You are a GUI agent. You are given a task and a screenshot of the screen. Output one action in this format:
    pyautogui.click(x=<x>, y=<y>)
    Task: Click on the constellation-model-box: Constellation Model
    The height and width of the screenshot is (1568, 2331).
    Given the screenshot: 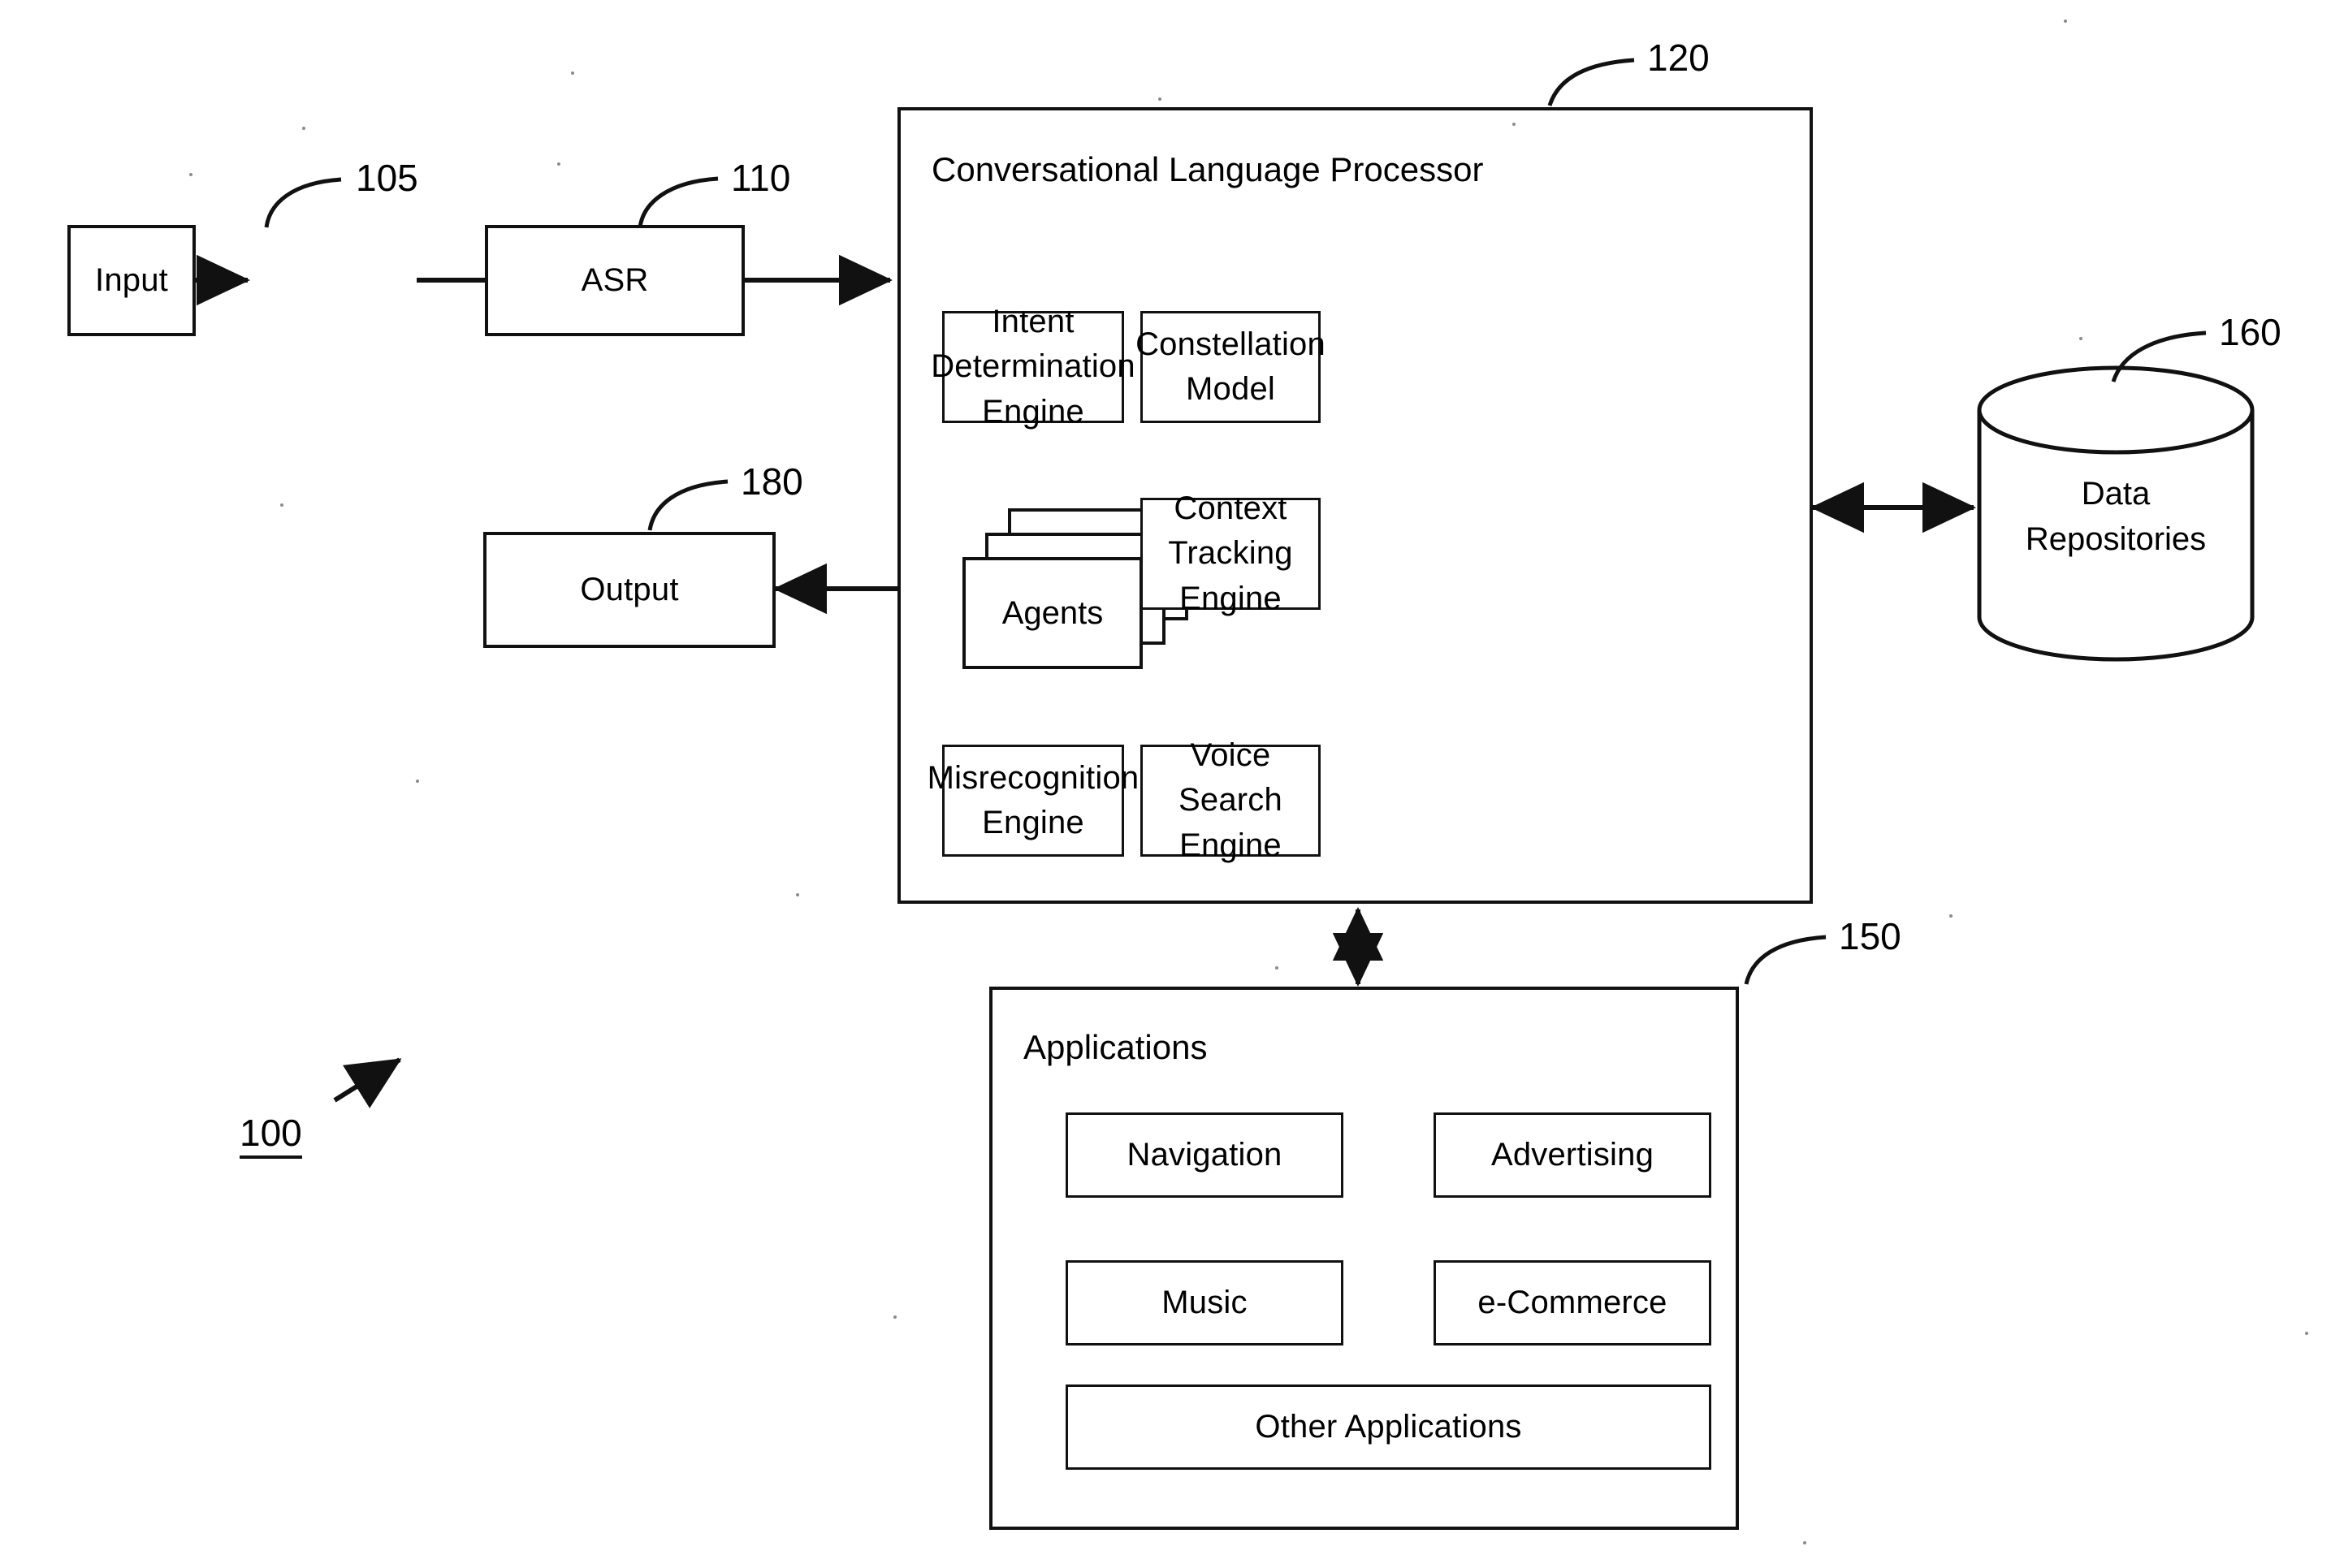 What is the action you would take?
    pyautogui.click(x=1230, y=367)
    